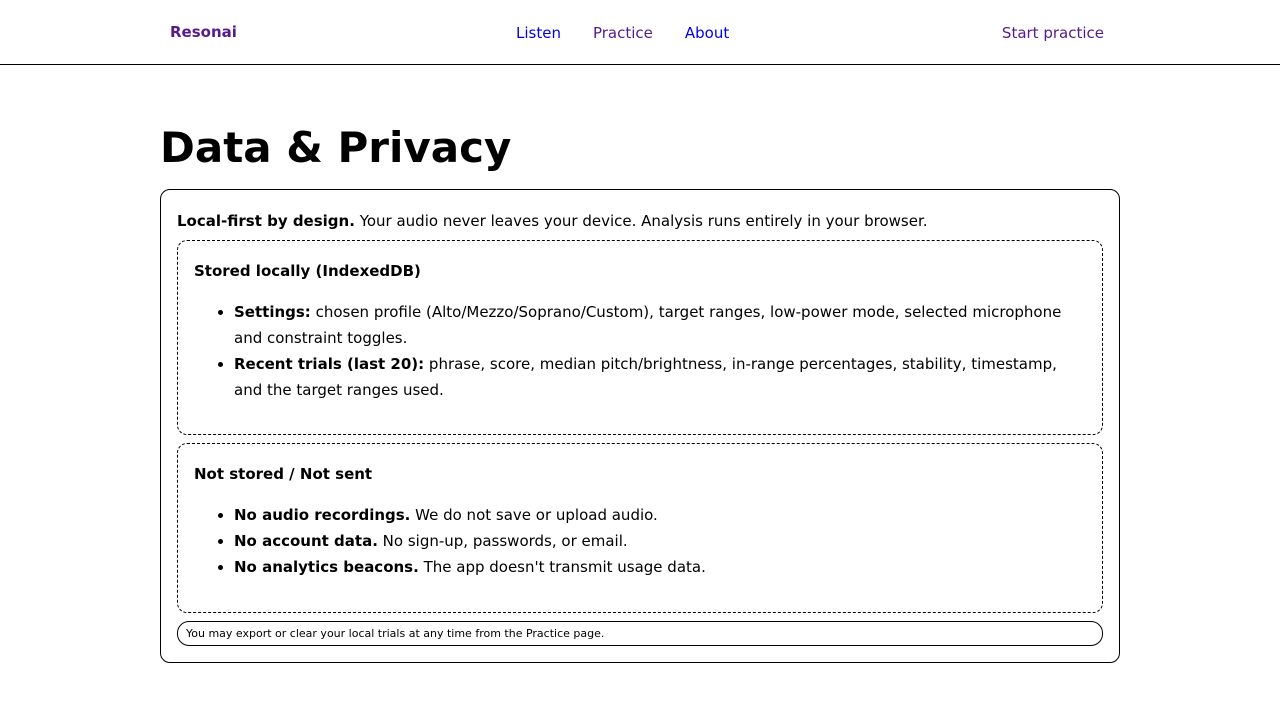 The image size is (1280, 720). What do you see at coordinates (534, 515) in the screenshot?
I see `list-item-text: We do not save or upload audio.` at bounding box center [534, 515].